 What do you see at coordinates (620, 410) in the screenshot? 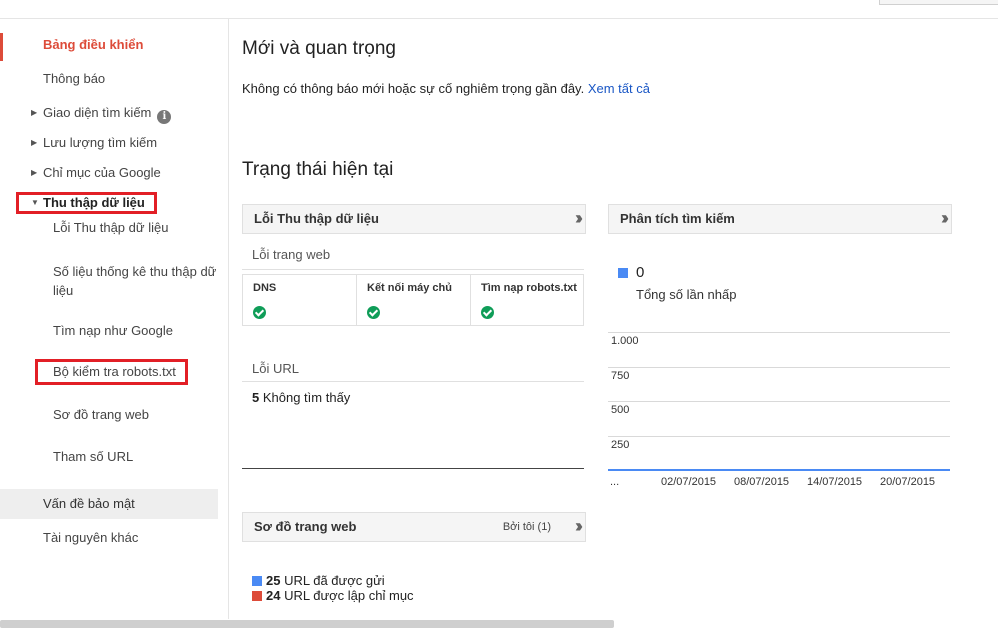
I see `y-tick-label: 500` at bounding box center [620, 410].